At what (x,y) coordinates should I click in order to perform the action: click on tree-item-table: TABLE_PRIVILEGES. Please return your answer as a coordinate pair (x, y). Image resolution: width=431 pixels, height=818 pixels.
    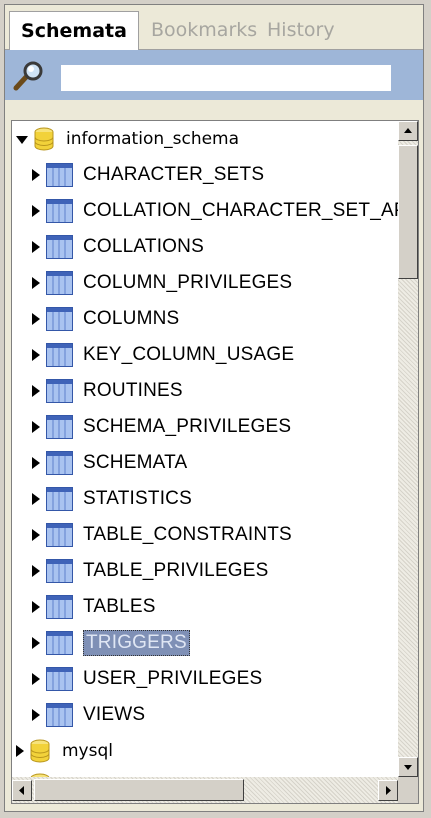
    Looking at the image, I should click on (150, 571).